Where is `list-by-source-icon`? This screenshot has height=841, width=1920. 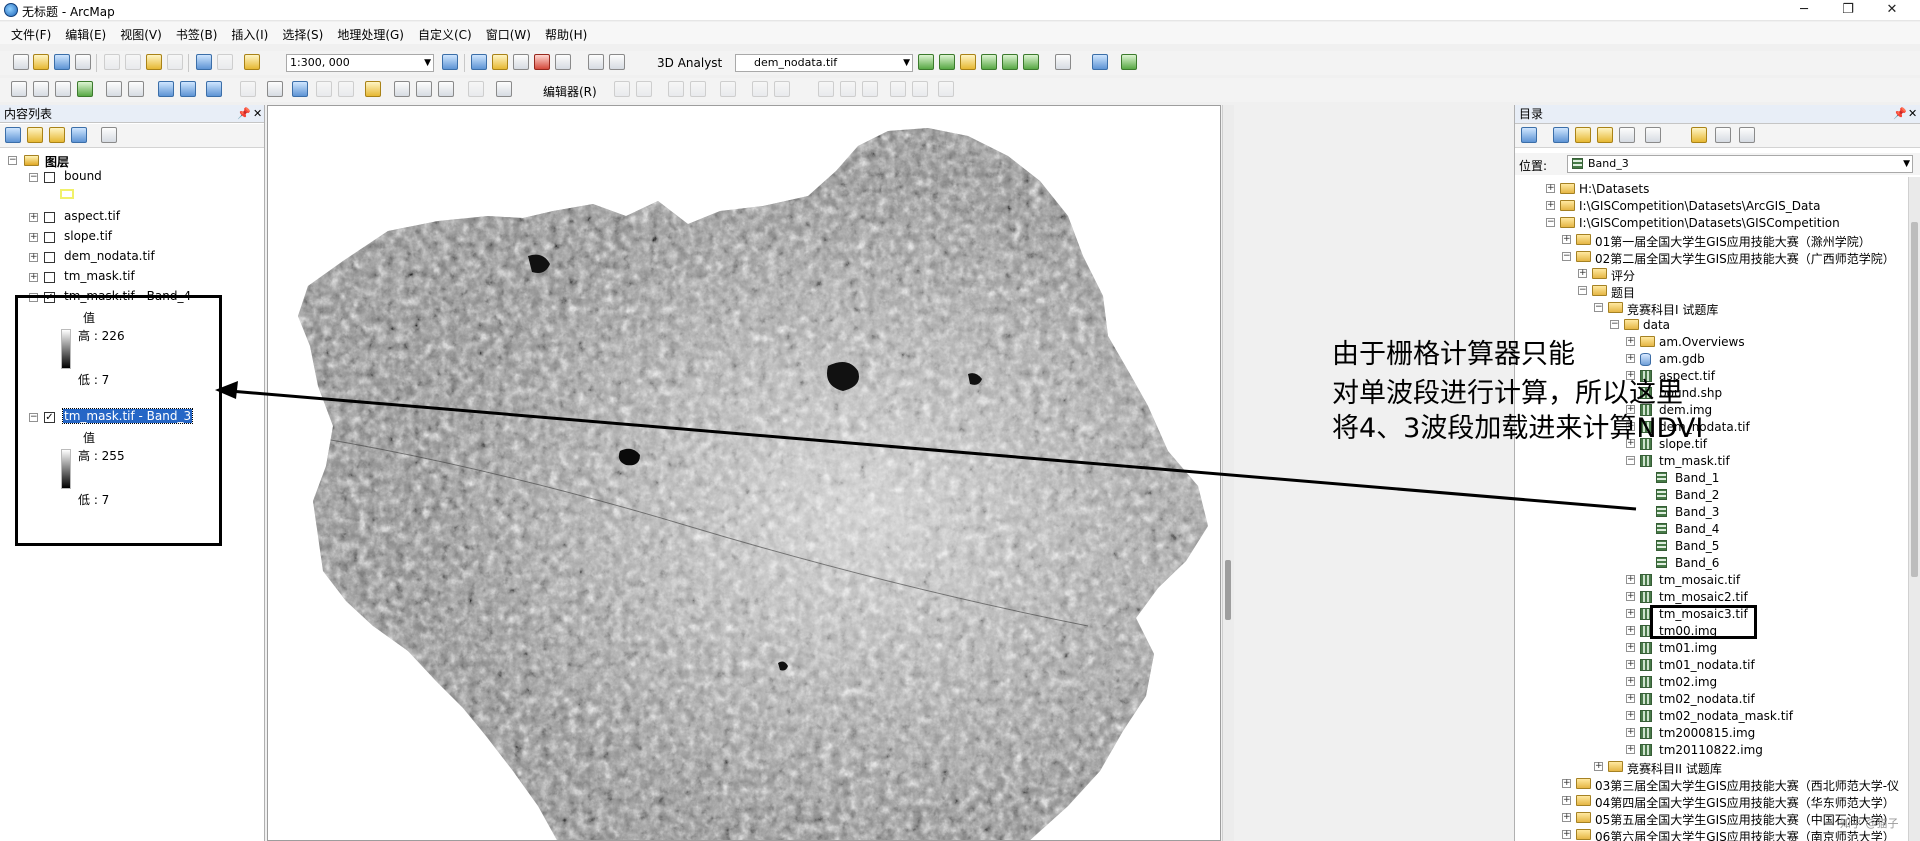 list-by-source-icon is located at coordinates (35, 135).